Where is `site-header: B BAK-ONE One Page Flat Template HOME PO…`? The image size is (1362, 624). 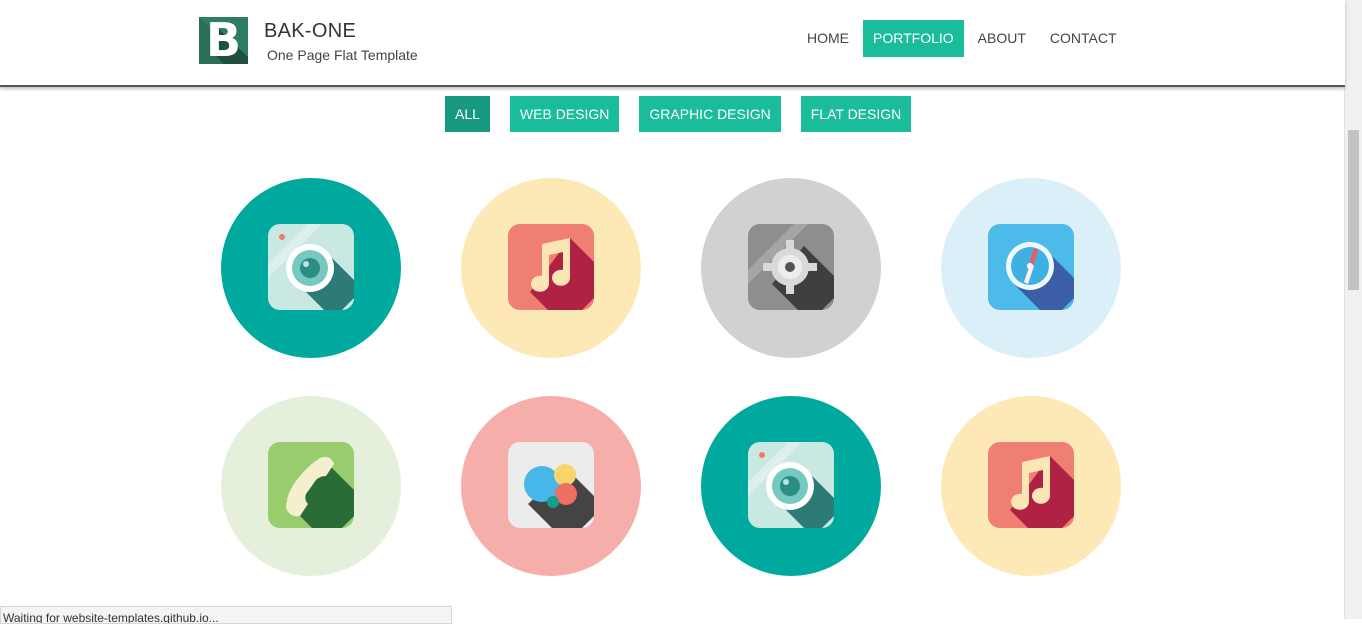
site-header: B BAK-ONE One Page Flat Template HOME PO… is located at coordinates (672, 43).